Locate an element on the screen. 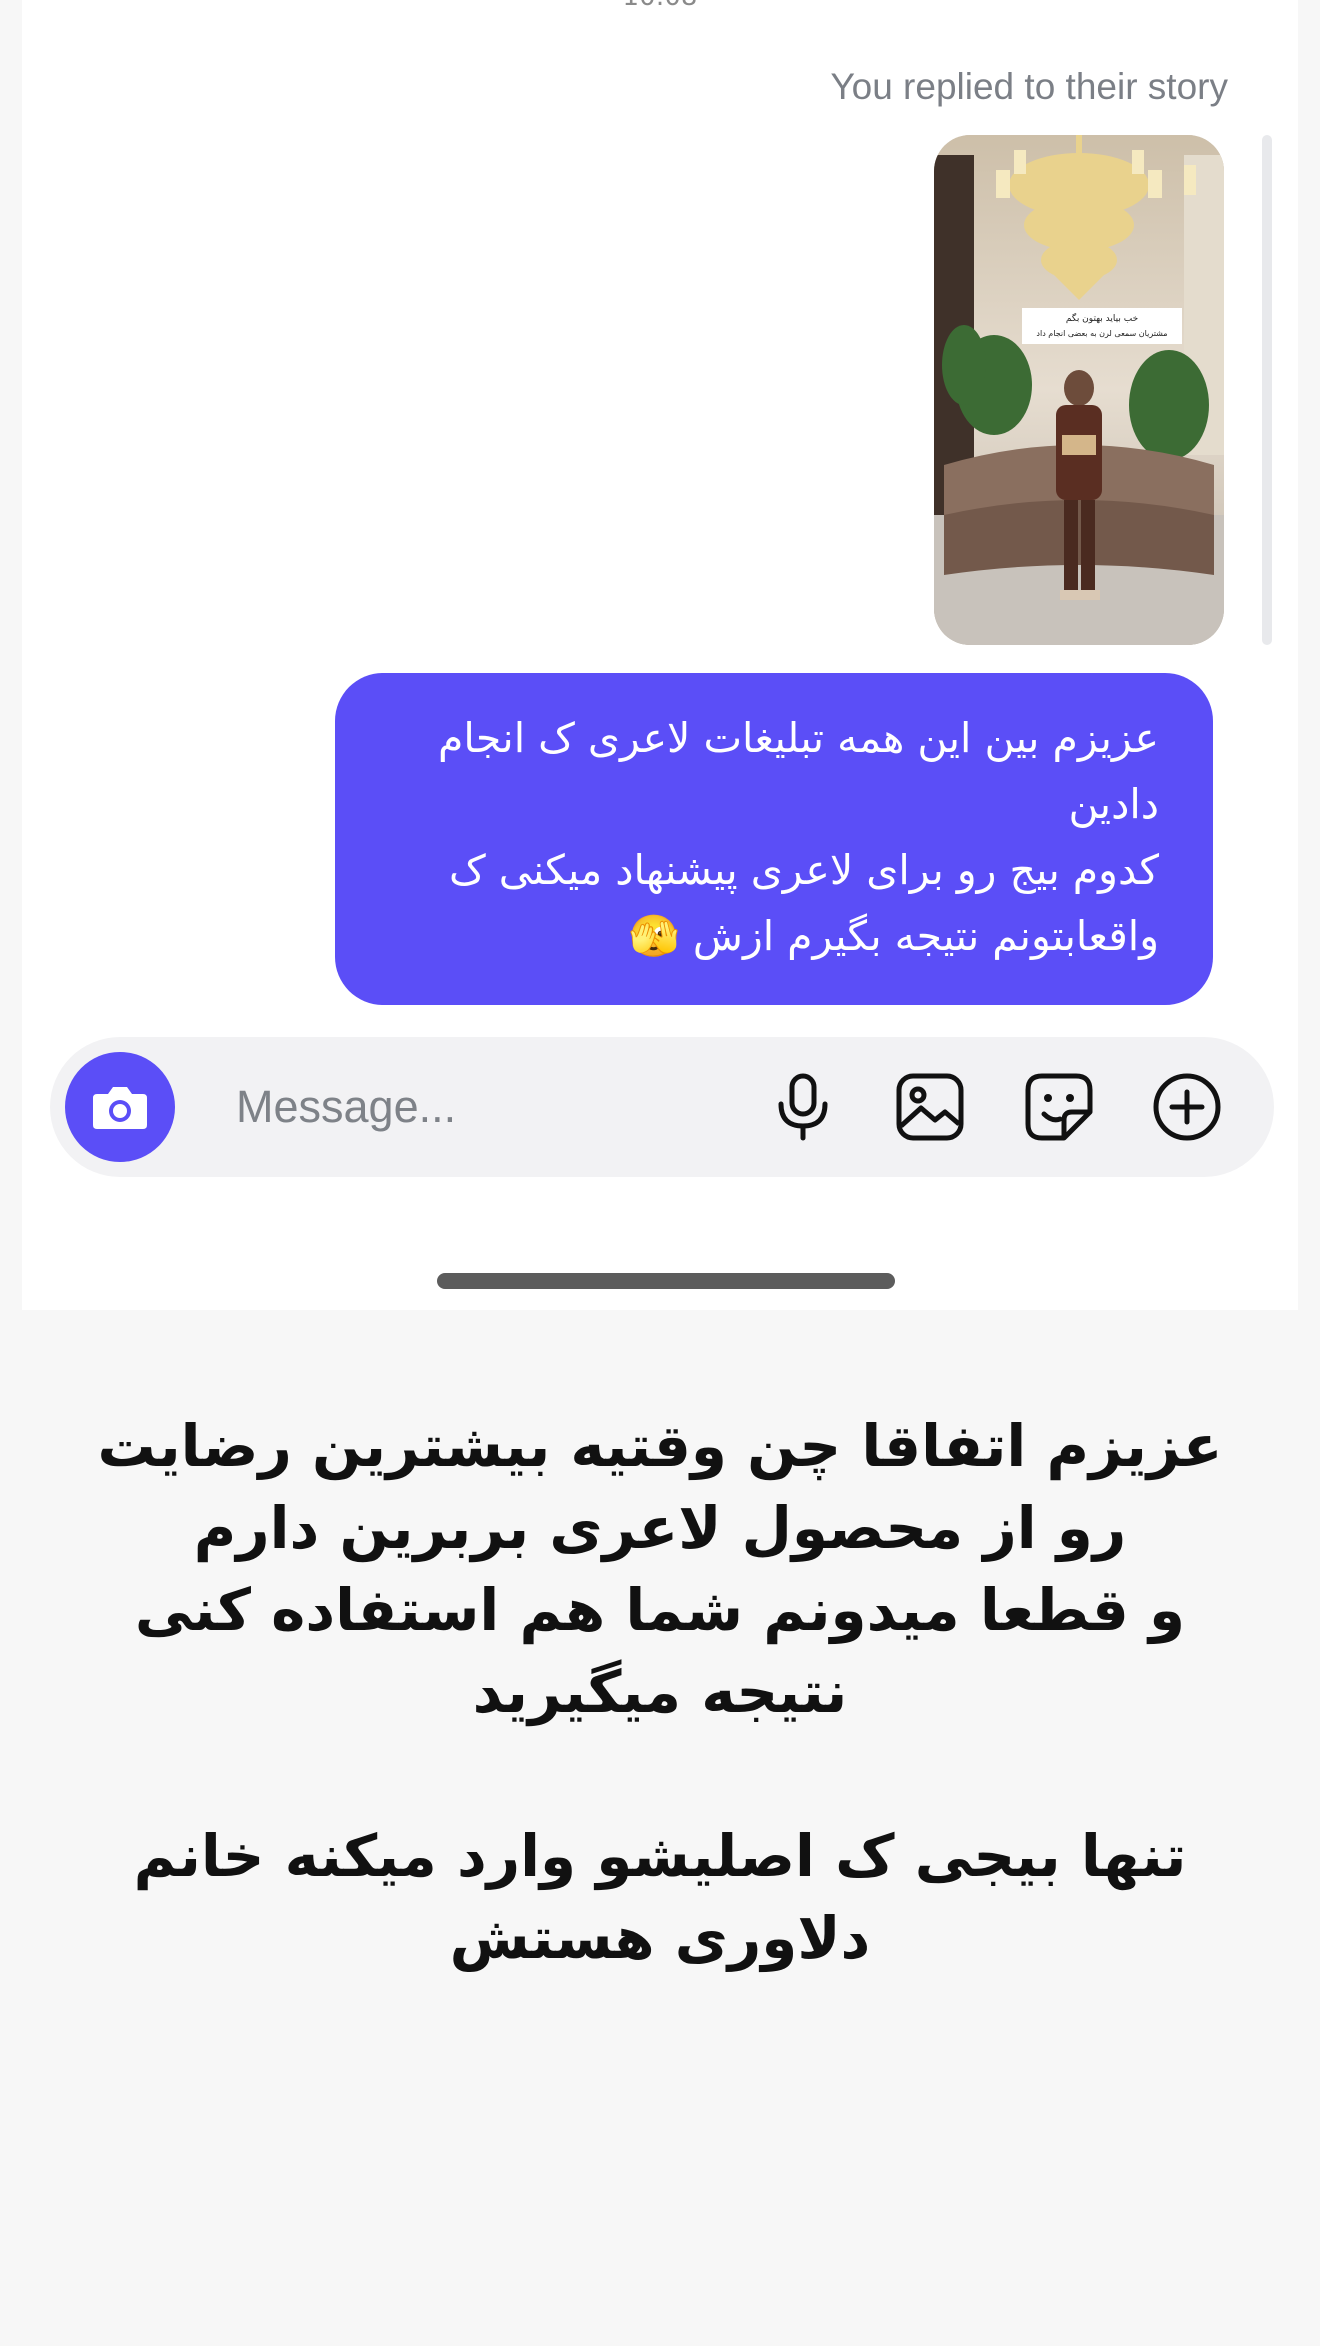  add-button is located at coordinates (1187, 1107).